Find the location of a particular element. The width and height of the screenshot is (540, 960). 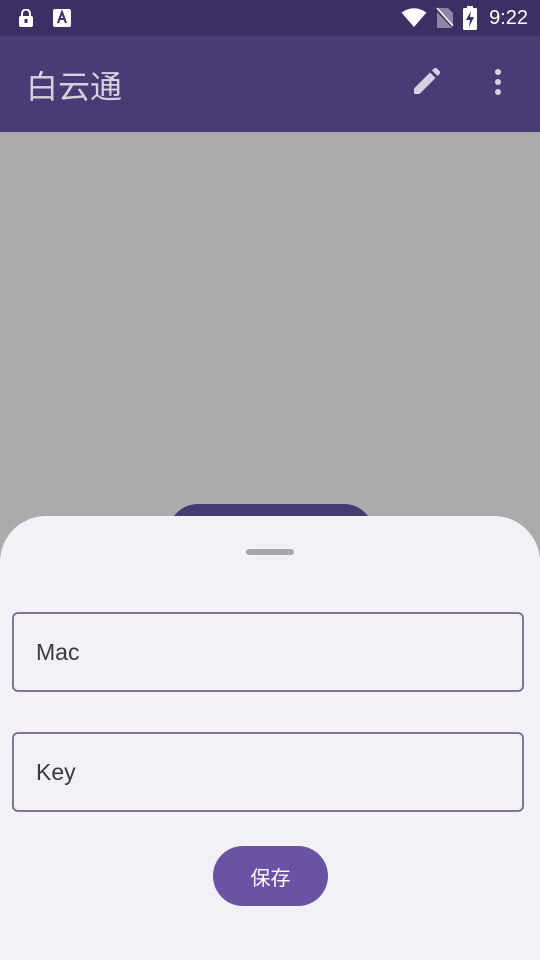

drag-handle is located at coordinates (270, 552).